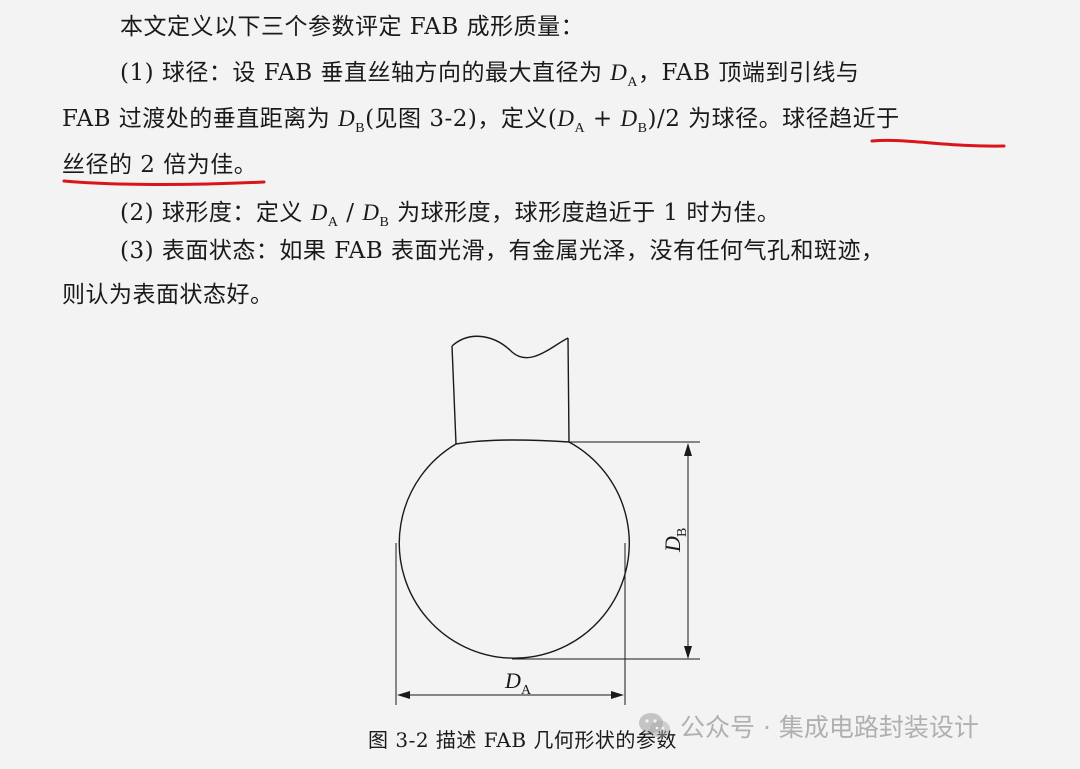 This screenshot has width=1080, height=769. I want to click on fab-geometry-figure: D B D A, so click(547, 520).